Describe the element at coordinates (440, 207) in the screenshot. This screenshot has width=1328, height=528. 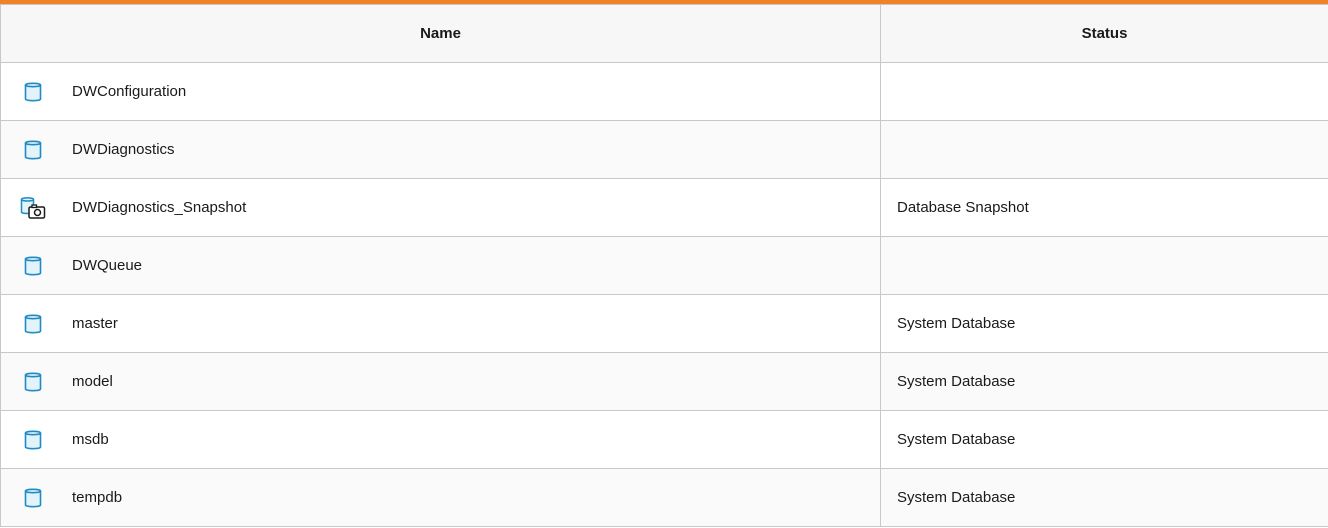
I see `name-cell: DWDiagnostics_Snapshot` at that location.